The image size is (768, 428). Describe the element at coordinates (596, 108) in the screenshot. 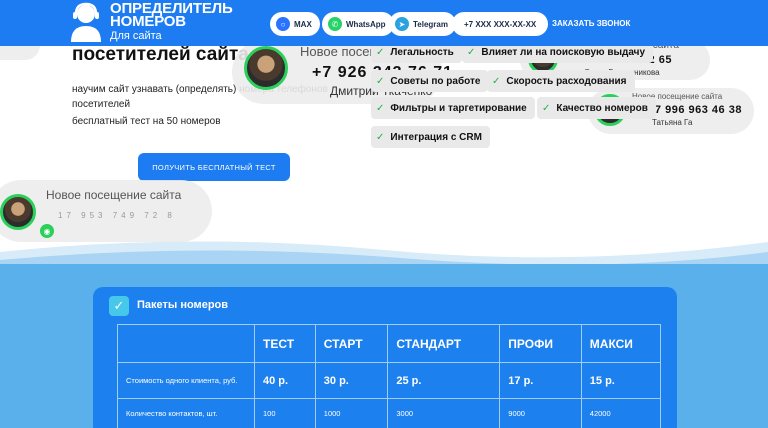

I see `feature-tag: ✓ Качество номеров` at that location.